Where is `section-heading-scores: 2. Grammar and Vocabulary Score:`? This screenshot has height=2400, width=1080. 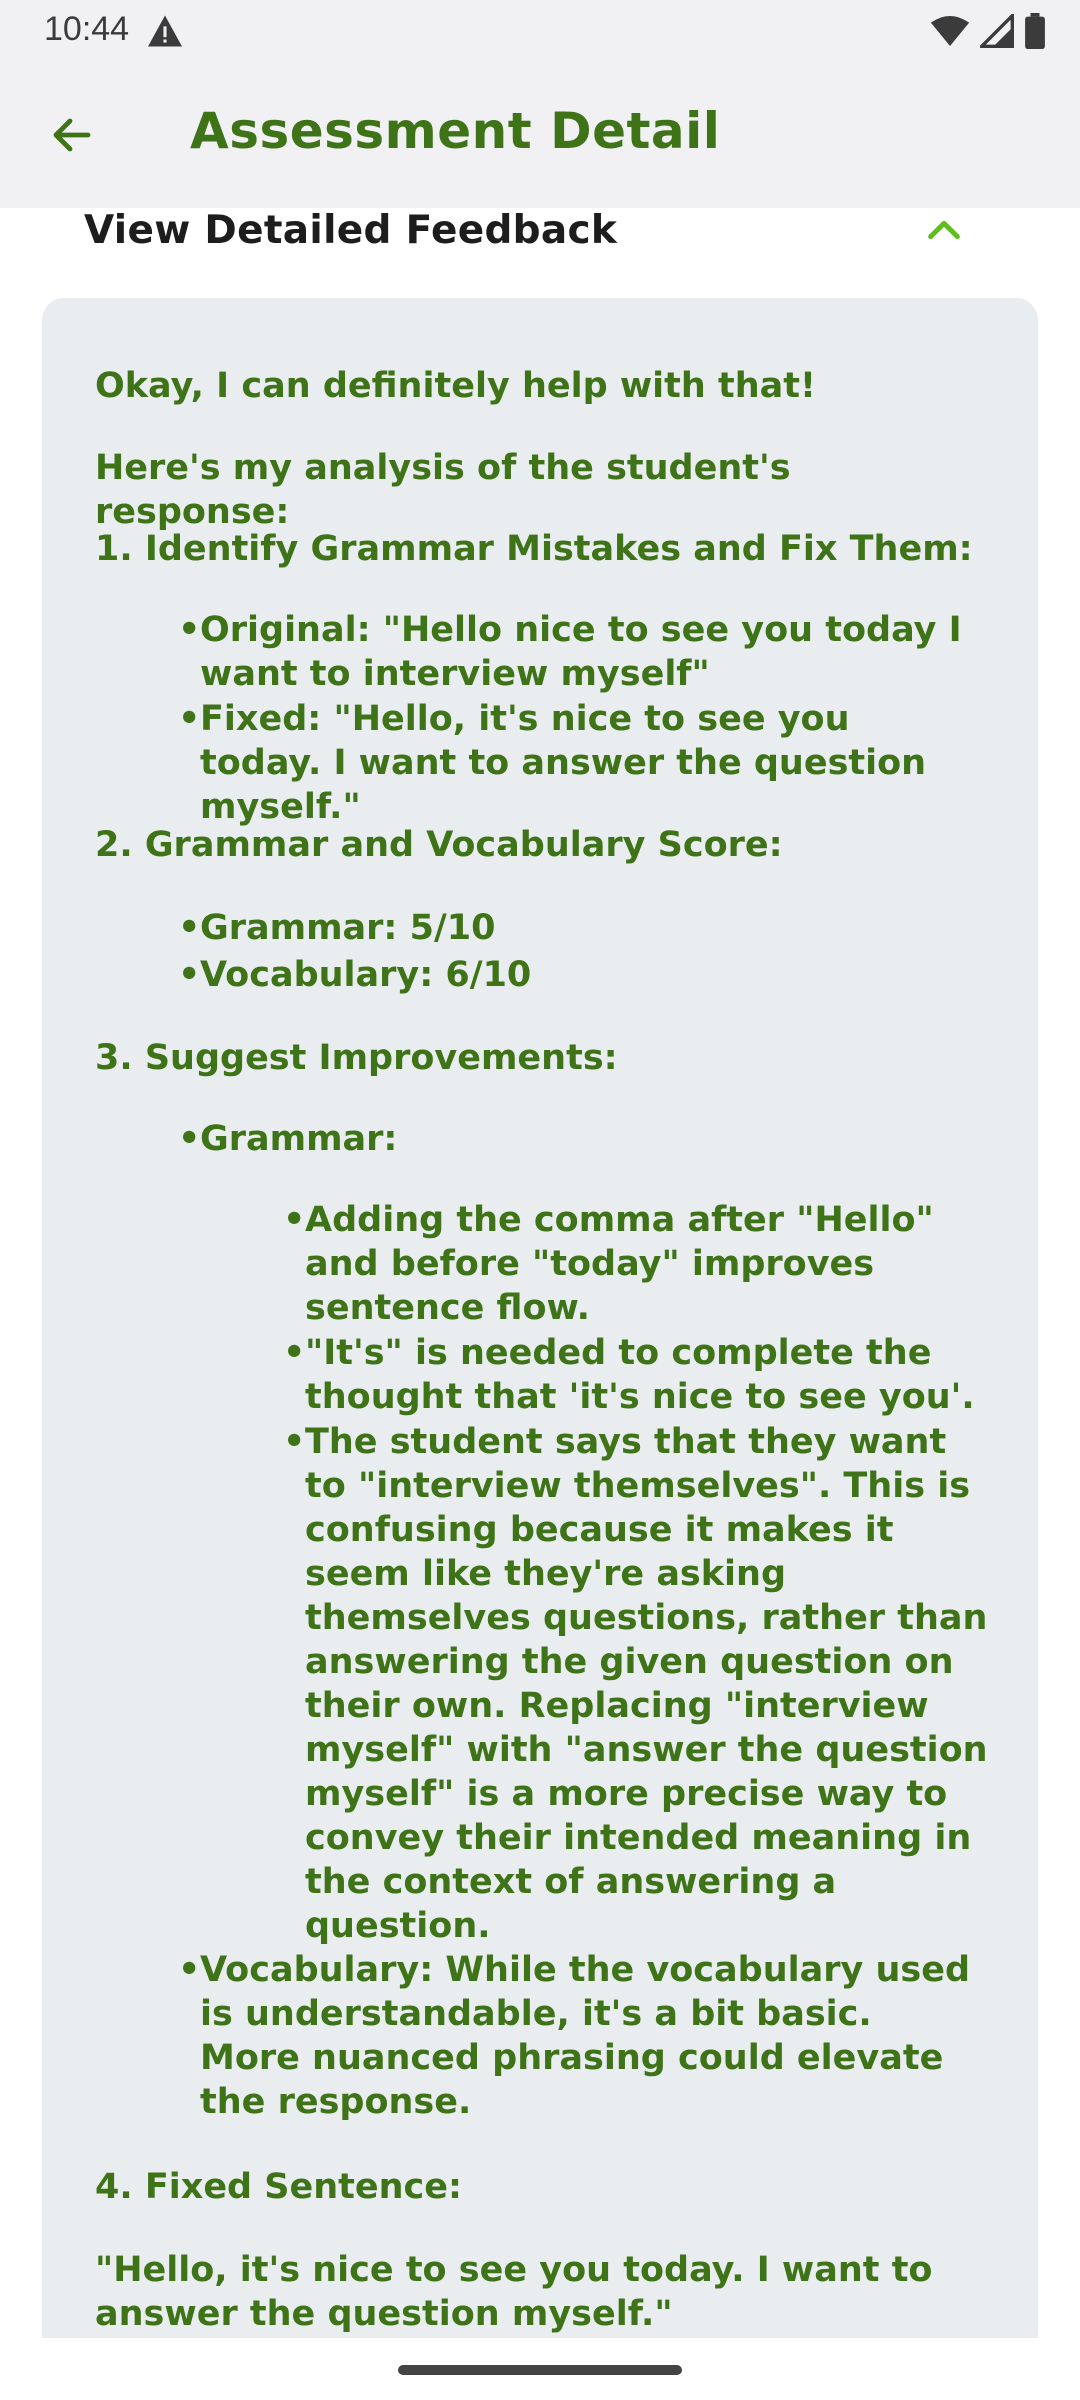
section-heading-scores: 2. Grammar and Vocabulary Score: is located at coordinates (439, 845).